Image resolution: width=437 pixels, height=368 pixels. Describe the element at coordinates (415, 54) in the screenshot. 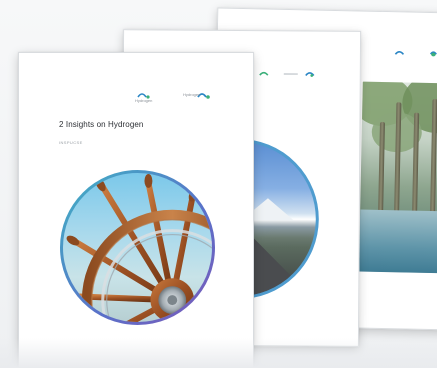

I see `back-logo-icon` at that location.